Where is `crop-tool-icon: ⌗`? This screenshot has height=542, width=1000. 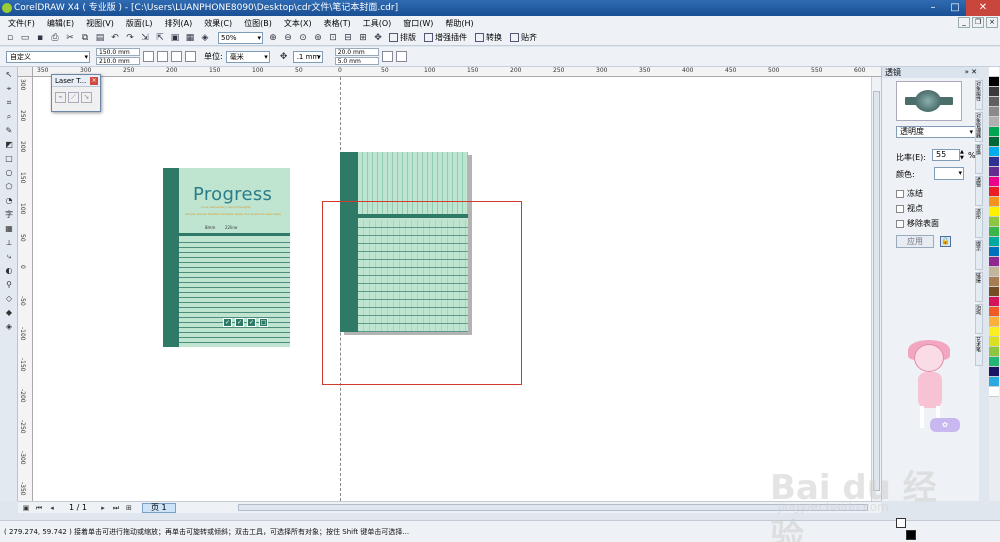 crop-tool-icon: ⌗ is located at coordinates (9, 103).